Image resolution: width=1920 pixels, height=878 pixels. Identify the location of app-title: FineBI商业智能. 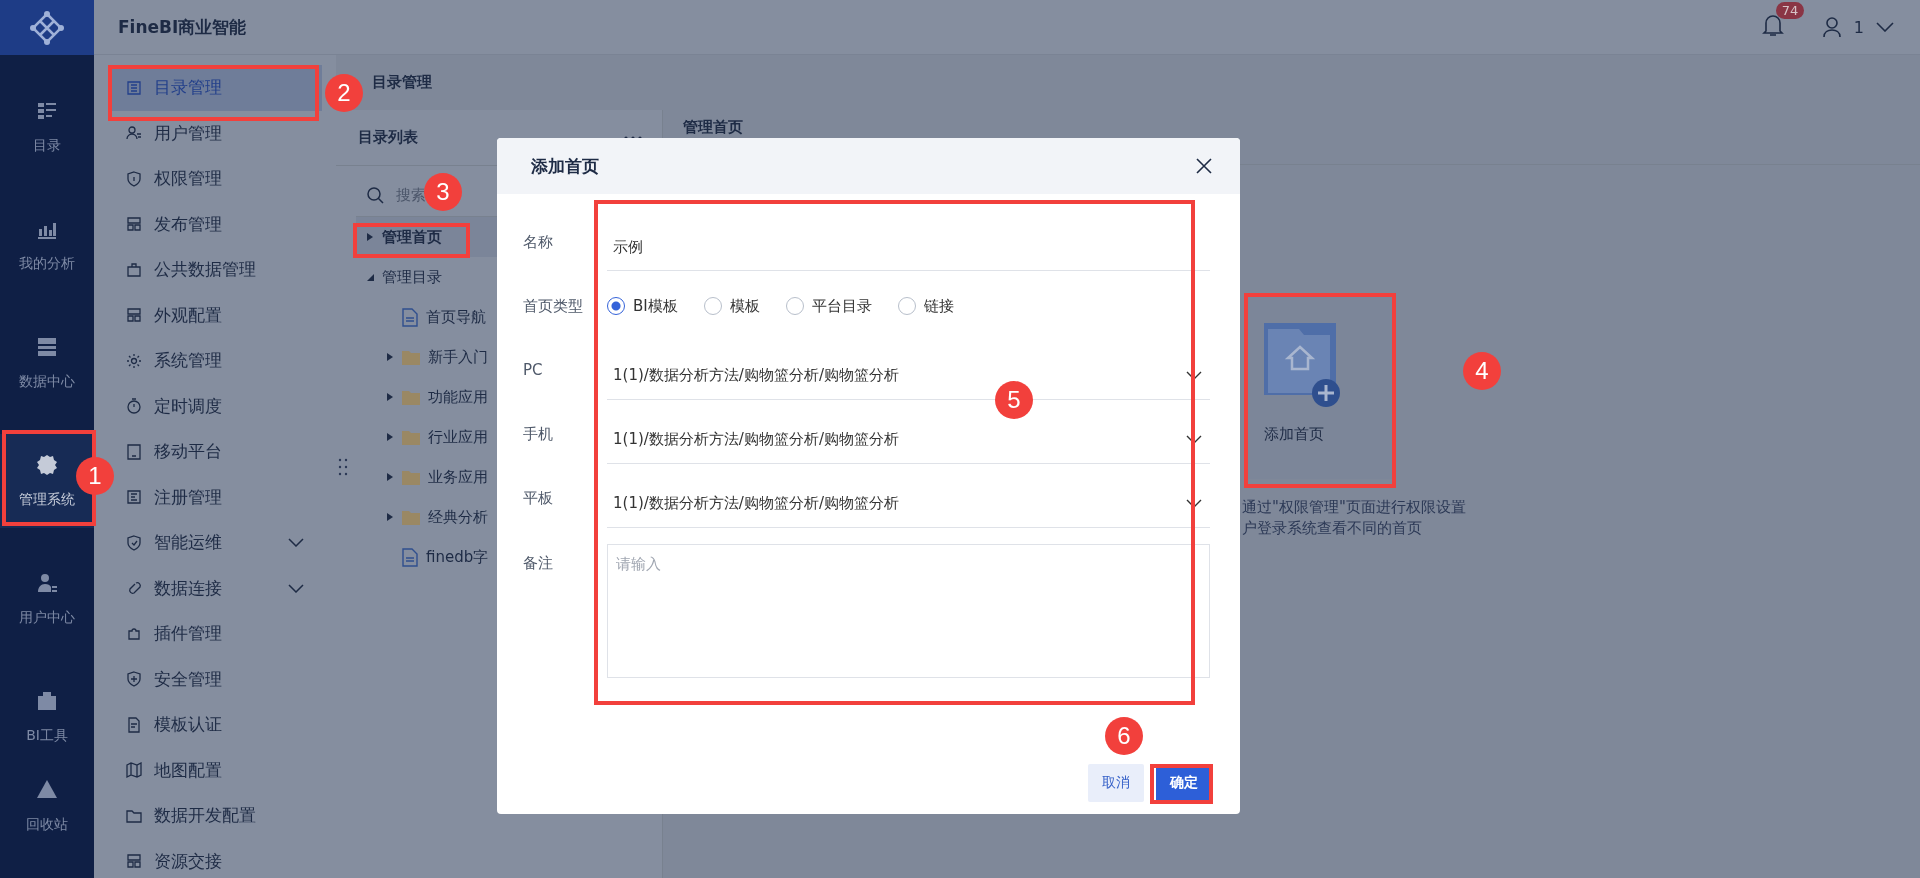
(182, 27).